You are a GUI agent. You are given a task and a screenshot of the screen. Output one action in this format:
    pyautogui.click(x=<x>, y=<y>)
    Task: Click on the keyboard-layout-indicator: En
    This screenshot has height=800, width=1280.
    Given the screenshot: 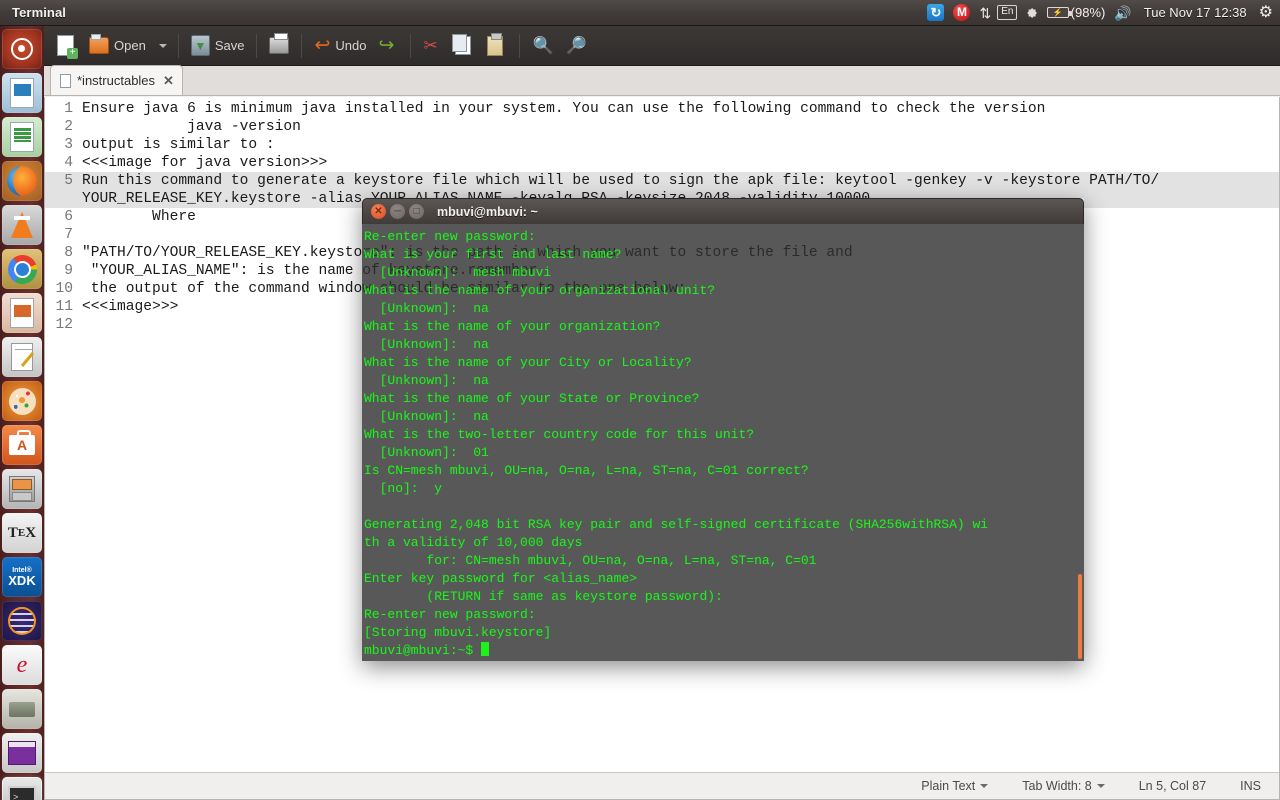 What is the action you would take?
    pyautogui.click(x=1007, y=13)
    